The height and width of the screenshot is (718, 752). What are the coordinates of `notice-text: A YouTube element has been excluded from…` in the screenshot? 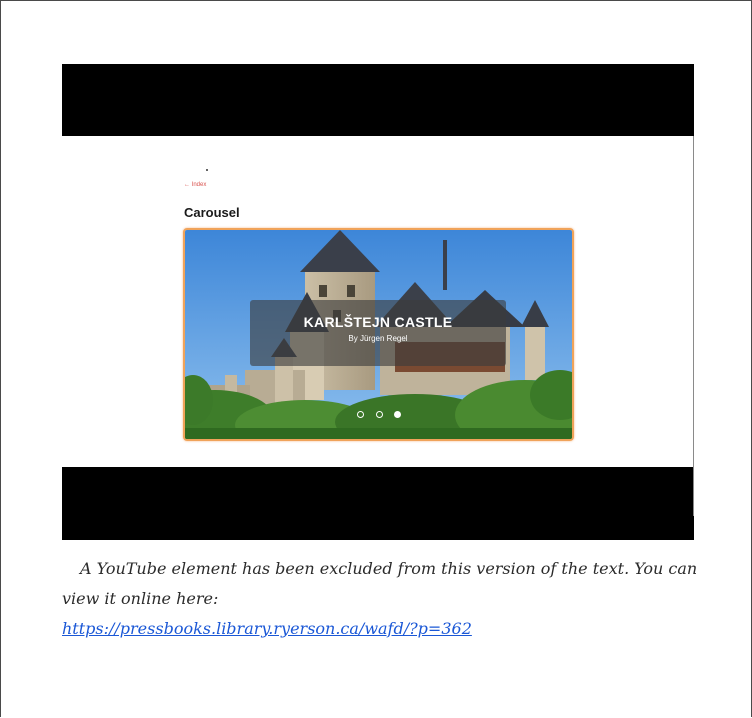 It's located at (380, 583).